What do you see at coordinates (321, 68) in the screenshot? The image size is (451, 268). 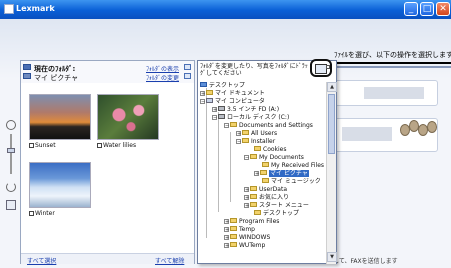 I see `highlight-box` at bounding box center [321, 68].